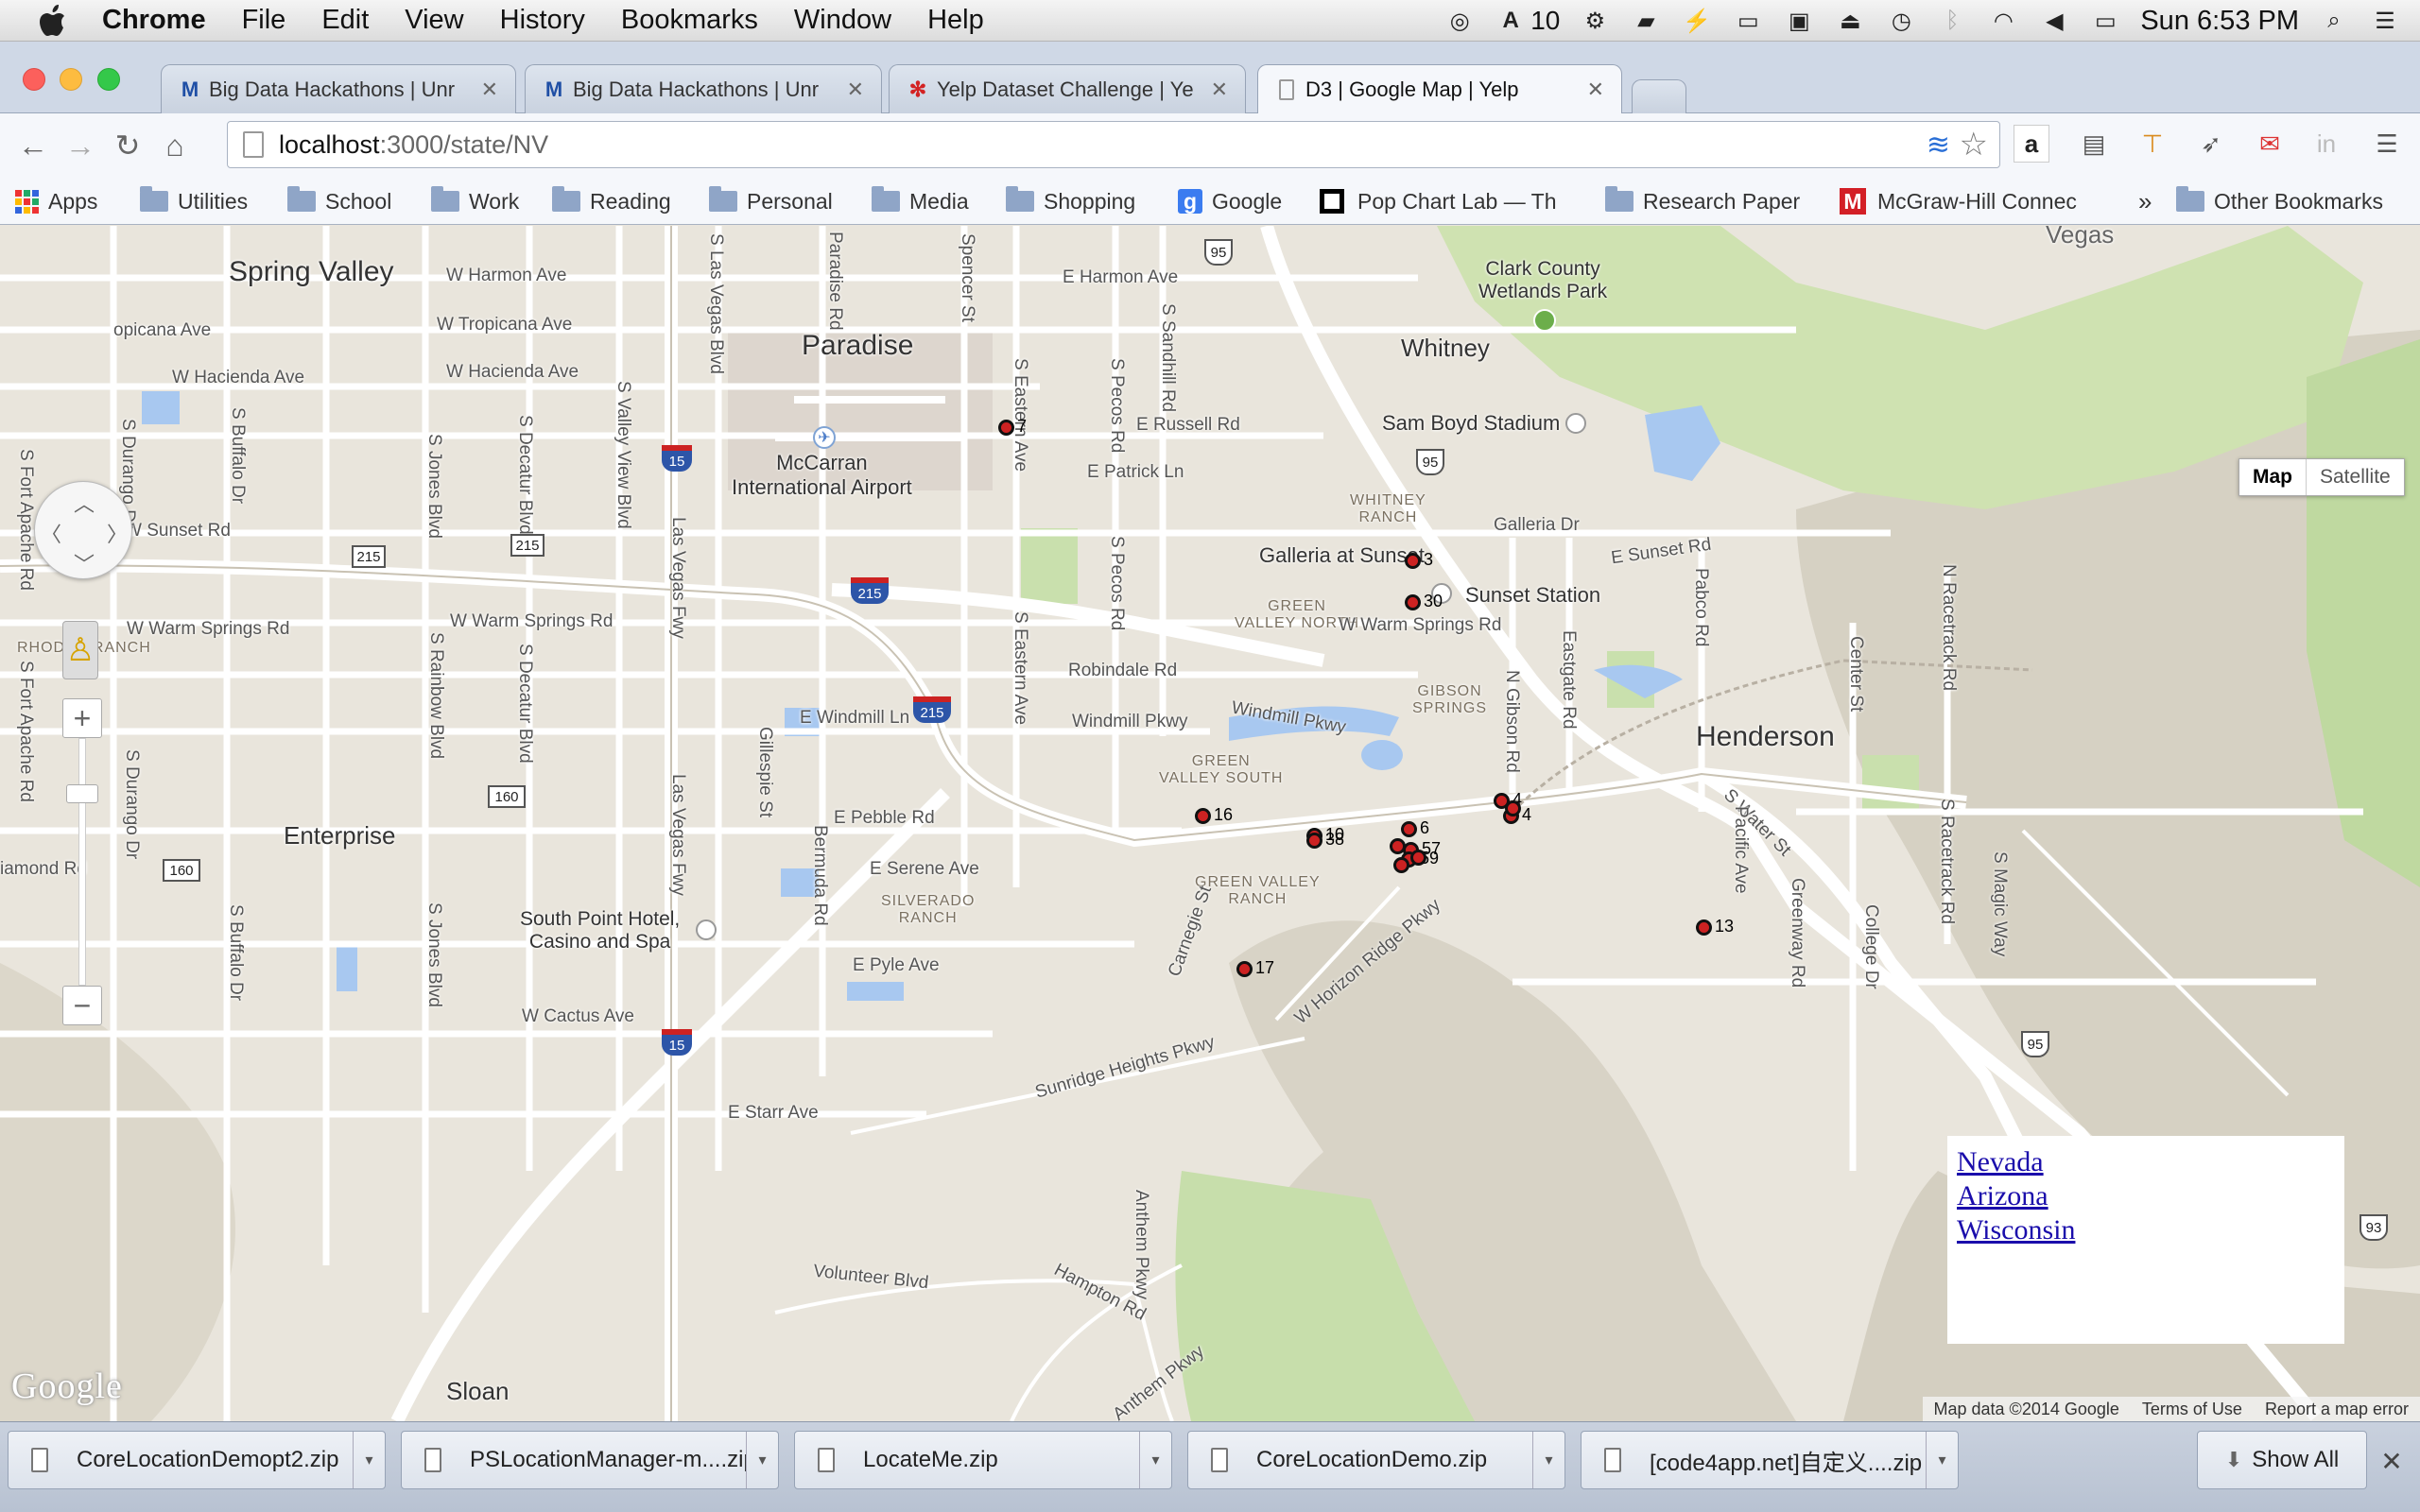 The height and width of the screenshot is (1512, 2420). What do you see at coordinates (1659, 96) in the screenshot?
I see `new-tab-button` at bounding box center [1659, 96].